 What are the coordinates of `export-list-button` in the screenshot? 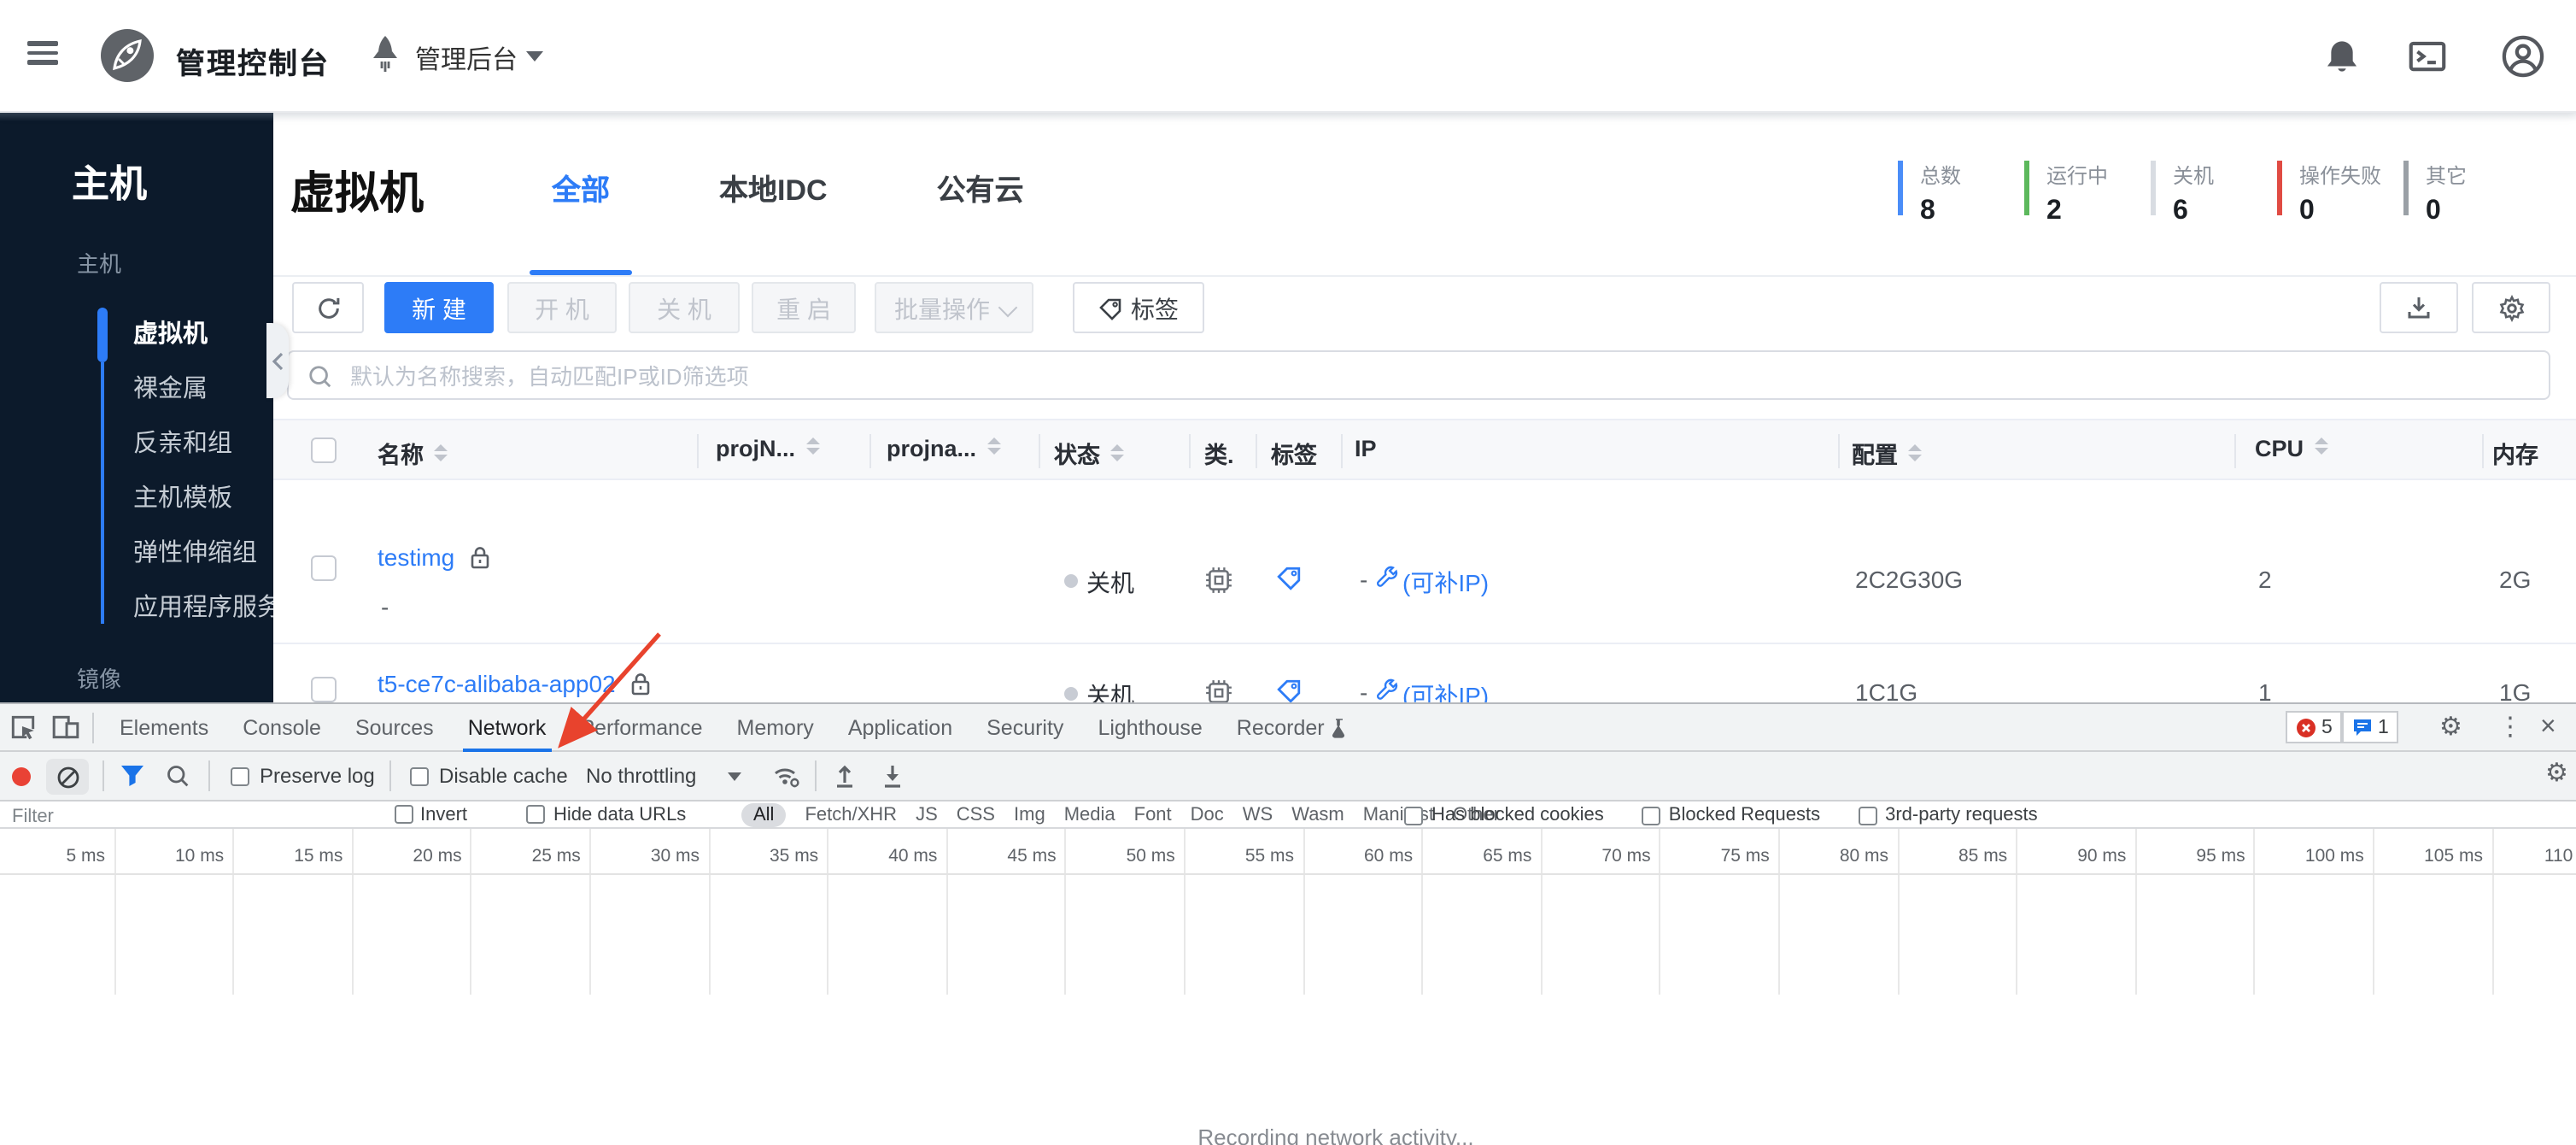 It's located at (2419, 307).